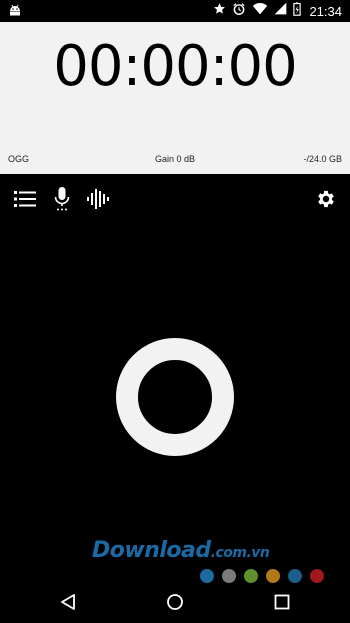 Image resolution: width=350 pixels, height=623 pixels. I want to click on watermark-logo: Download.com.vn, so click(181, 550).